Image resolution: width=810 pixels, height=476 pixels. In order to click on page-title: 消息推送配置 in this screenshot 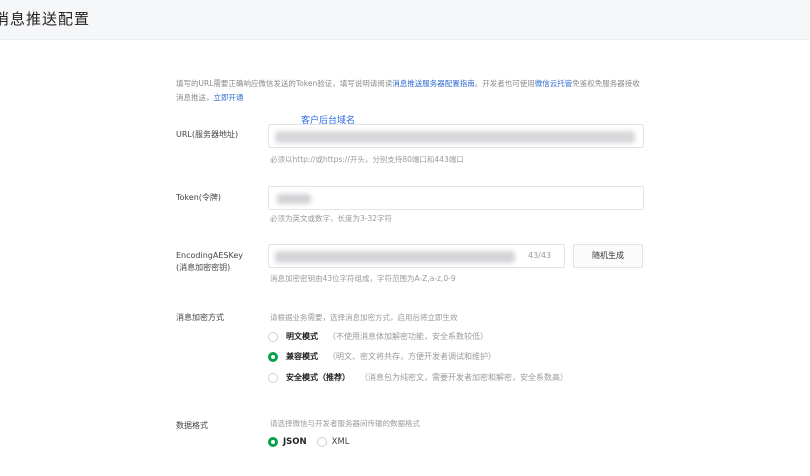, I will do `click(45, 19)`.